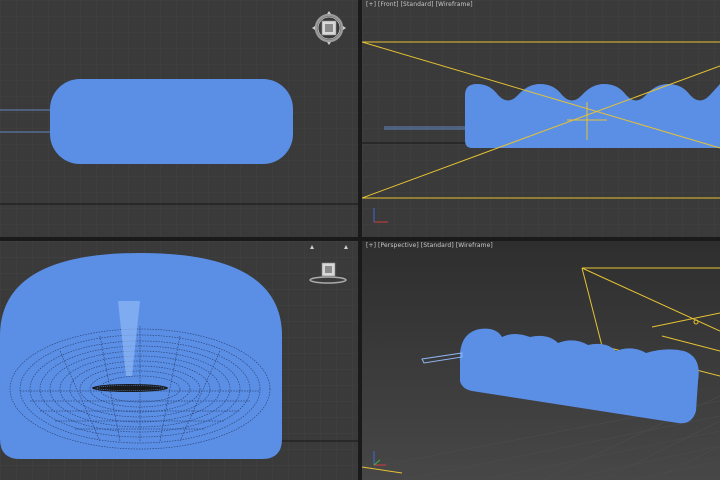  What do you see at coordinates (371, 4) in the screenshot?
I see `front-plus-menu: [+]` at bounding box center [371, 4].